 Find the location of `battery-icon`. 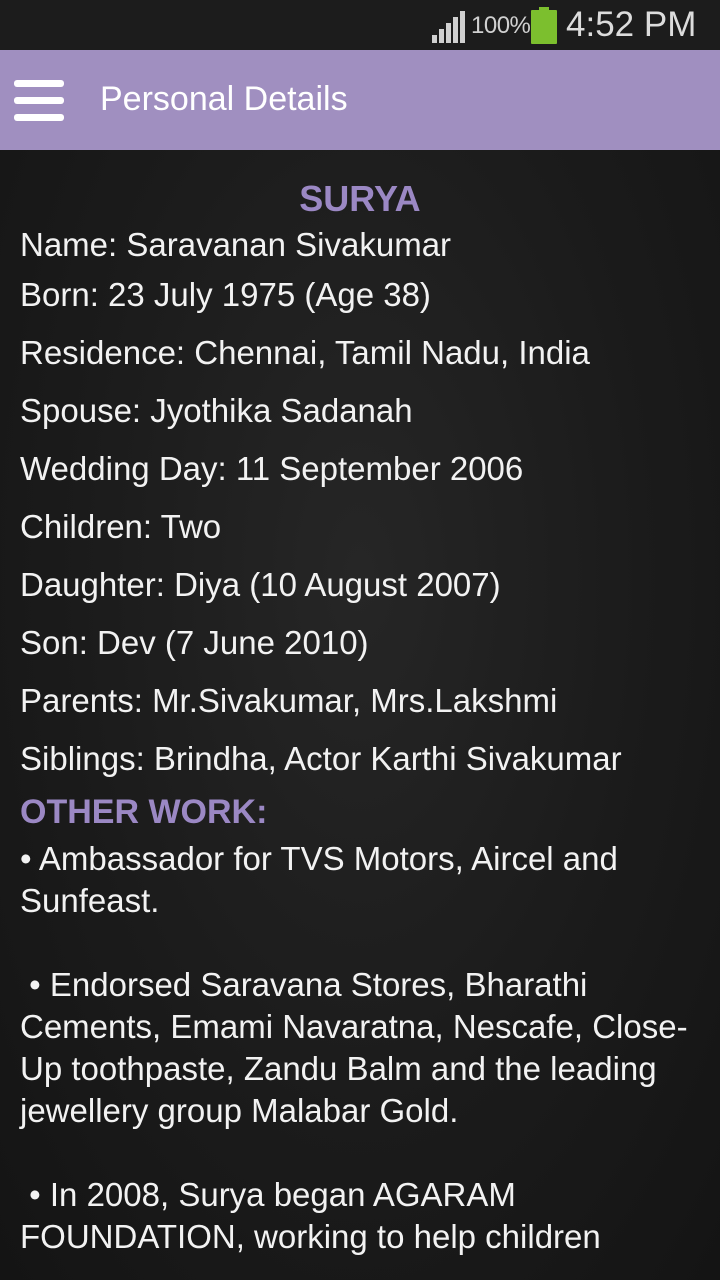

battery-icon is located at coordinates (544, 25).